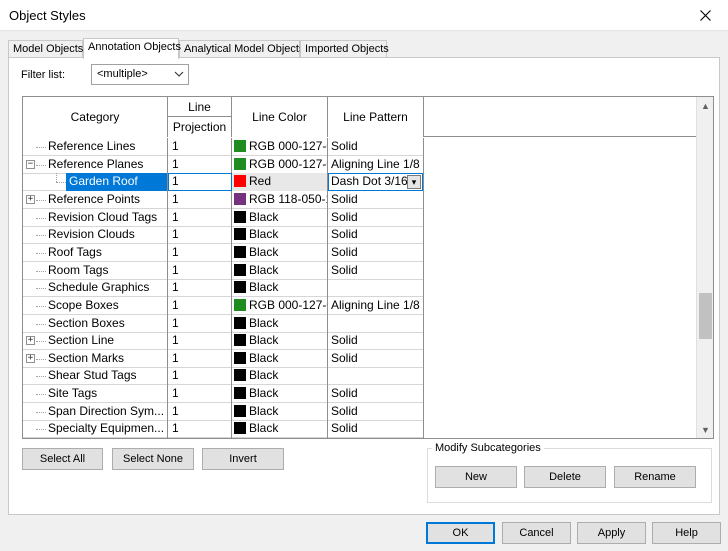 Image resolution: width=728 pixels, height=551 pixels. Describe the element at coordinates (686, 533) in the screenshot. I see `help-button: Help` at that location.